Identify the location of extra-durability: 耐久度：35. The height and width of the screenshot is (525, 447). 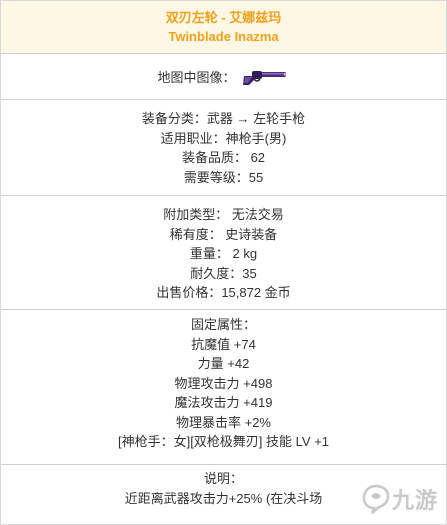
(223, 273).